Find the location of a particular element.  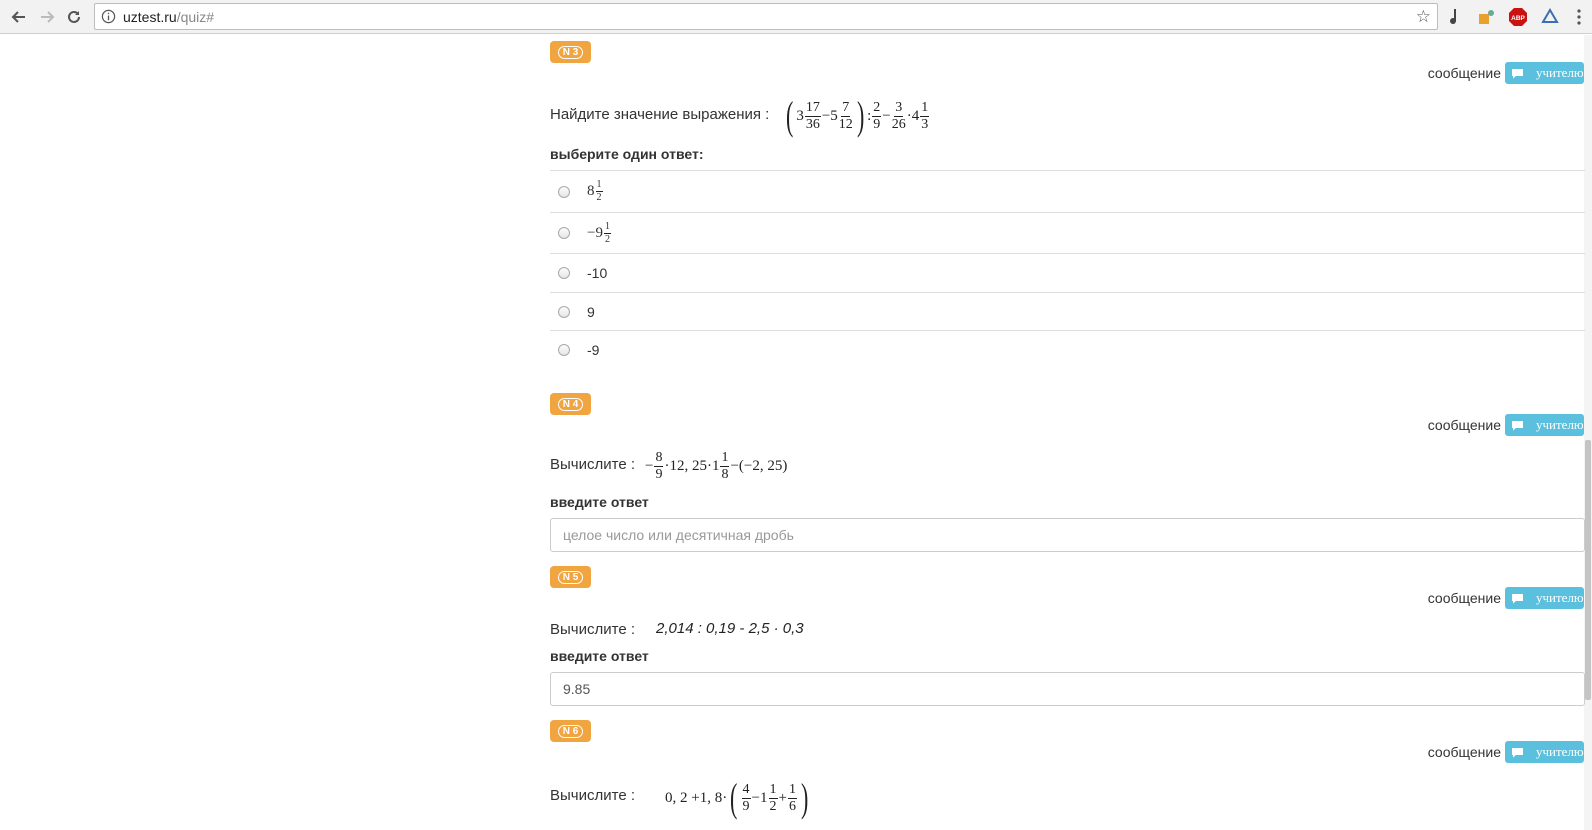

bookmark-star-icon: ☆ is located at coordinates (1423, 17).